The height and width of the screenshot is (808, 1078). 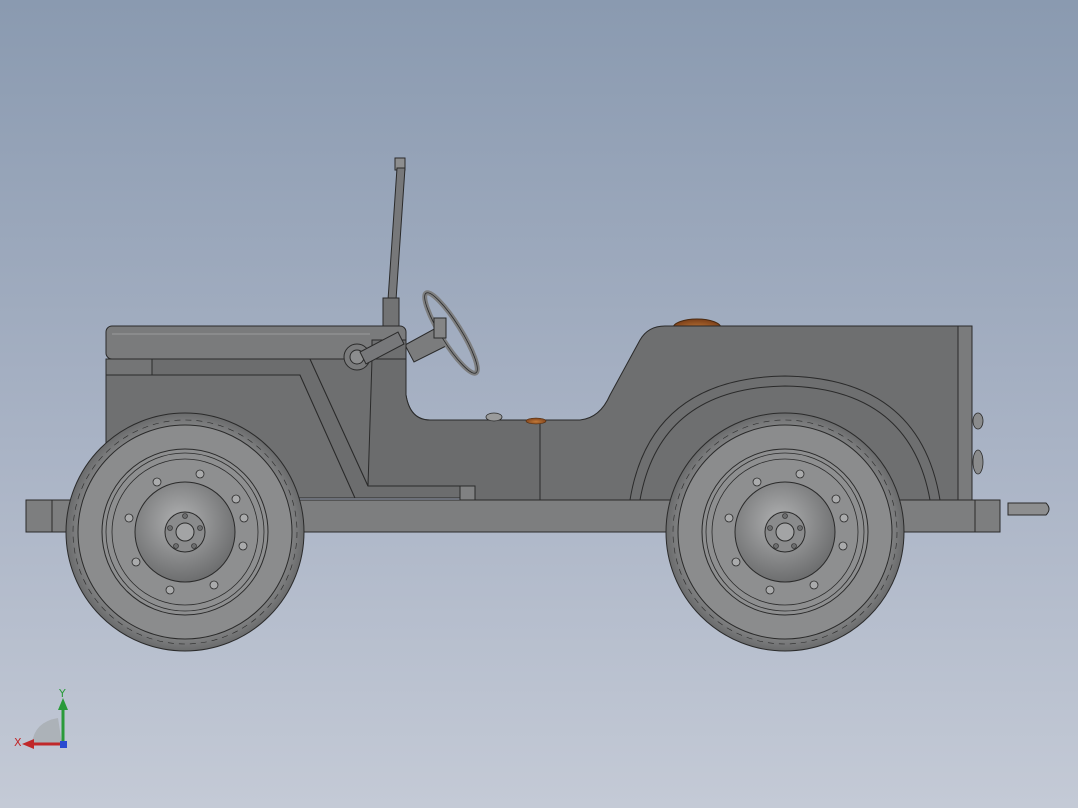 What do you see at coordinates (28, 744) in the screenshot?
I see `x-axis-arrowhead` at bounding box center [28, 744].